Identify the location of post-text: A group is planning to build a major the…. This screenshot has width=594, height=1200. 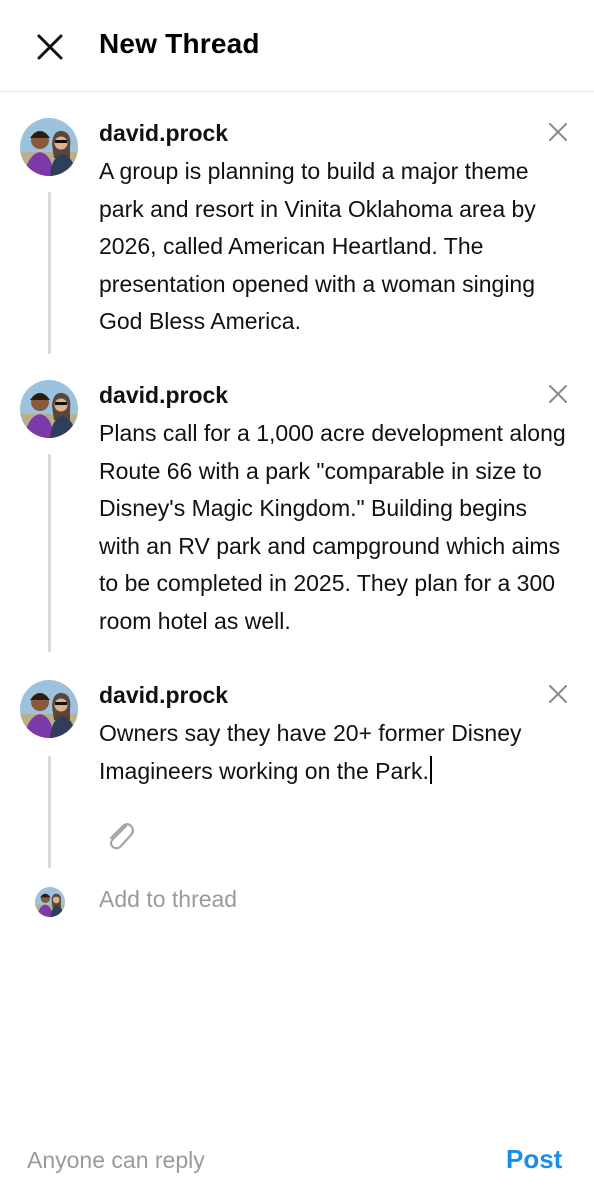
(336, 247).